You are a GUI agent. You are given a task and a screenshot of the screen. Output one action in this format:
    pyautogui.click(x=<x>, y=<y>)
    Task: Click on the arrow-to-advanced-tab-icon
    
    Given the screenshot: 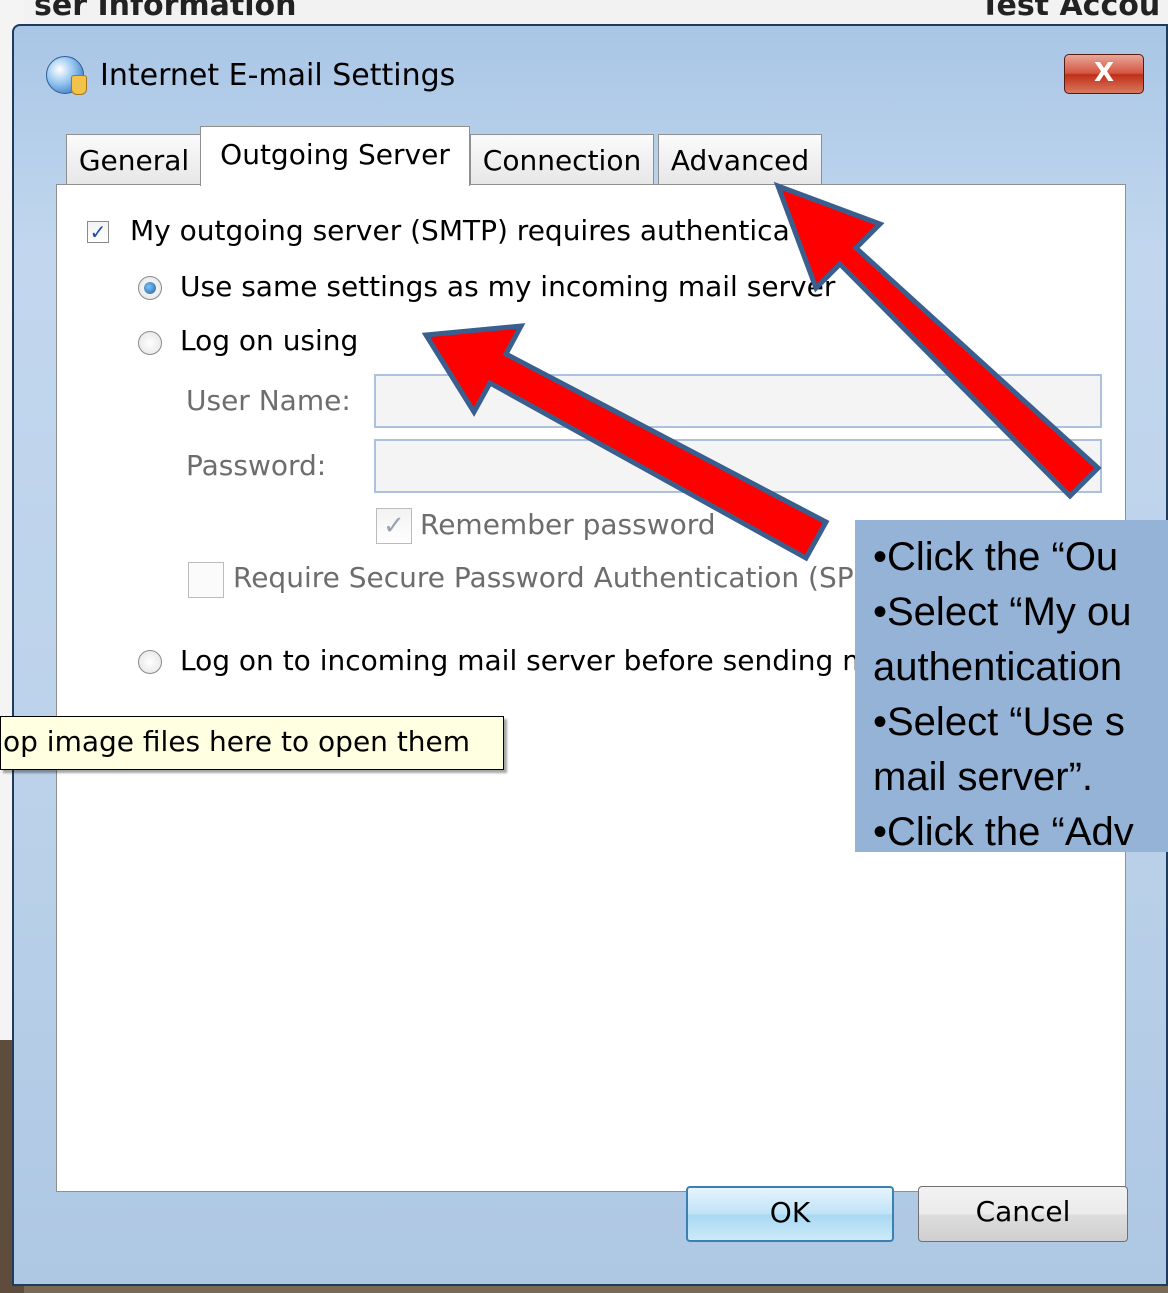 What is the action you would take?
    pyautogui.click(x=937, y=340)
    